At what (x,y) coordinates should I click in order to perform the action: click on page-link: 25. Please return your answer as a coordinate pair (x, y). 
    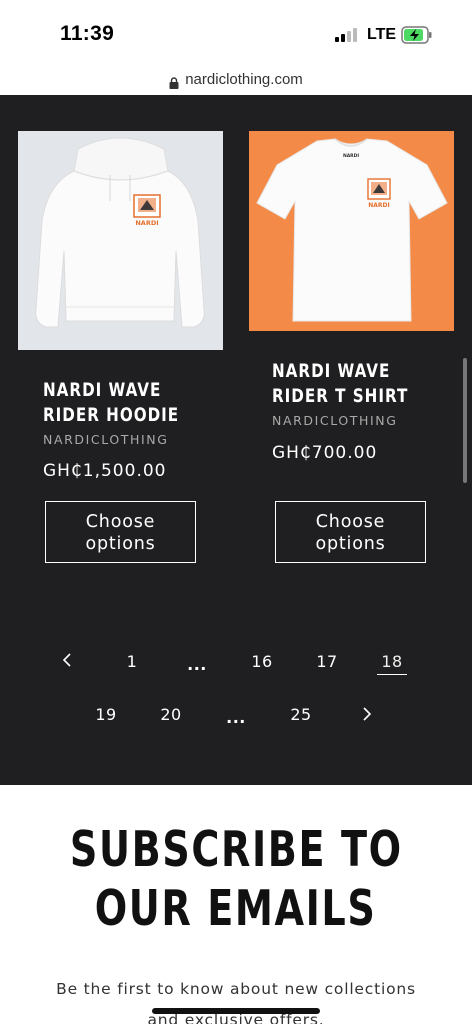
    Looking at the image, I should click on (301, 714).